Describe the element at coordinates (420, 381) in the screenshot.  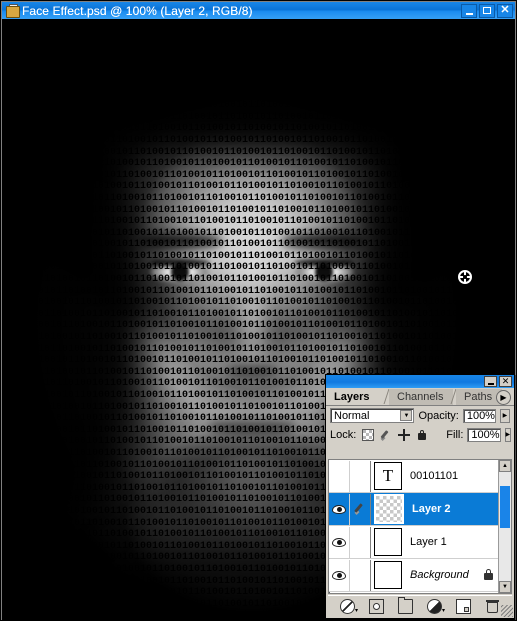
I see `palette-titlebar: ✕` at that location.